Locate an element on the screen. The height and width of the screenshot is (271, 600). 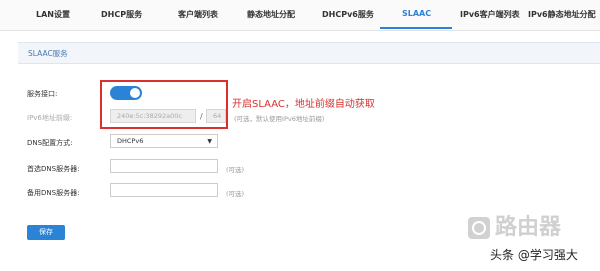
primary-dns-hint: (可选) is located at coordinates (235, 170).